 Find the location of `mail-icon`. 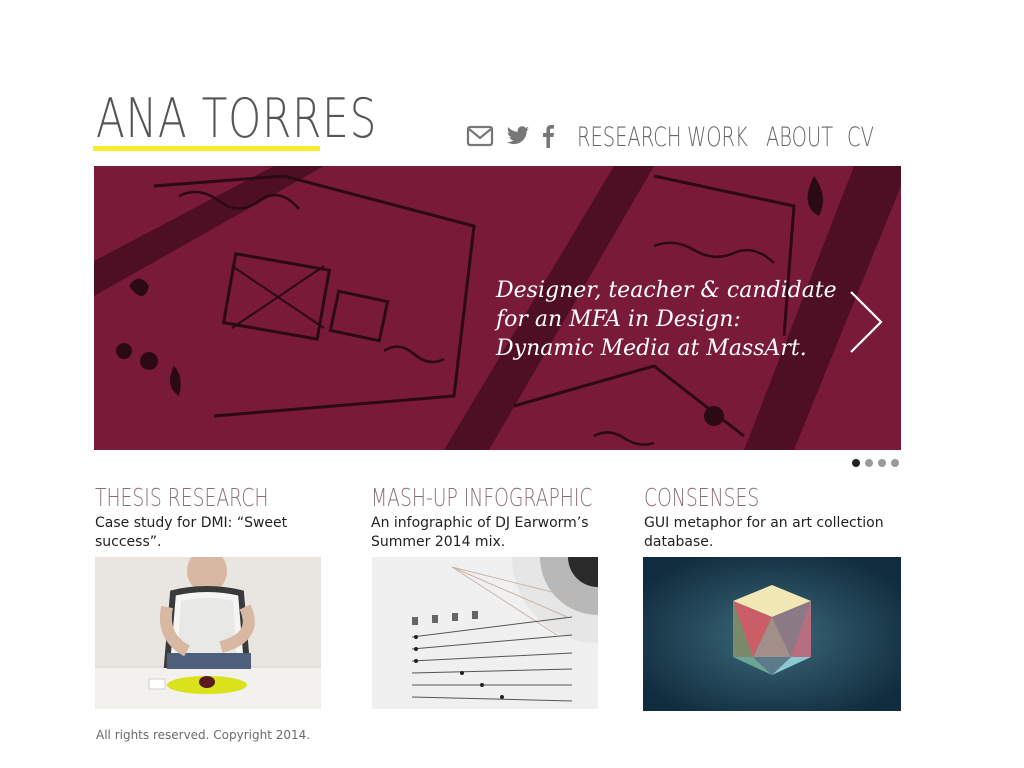

mail-icon is located at coordinates (480, 138).